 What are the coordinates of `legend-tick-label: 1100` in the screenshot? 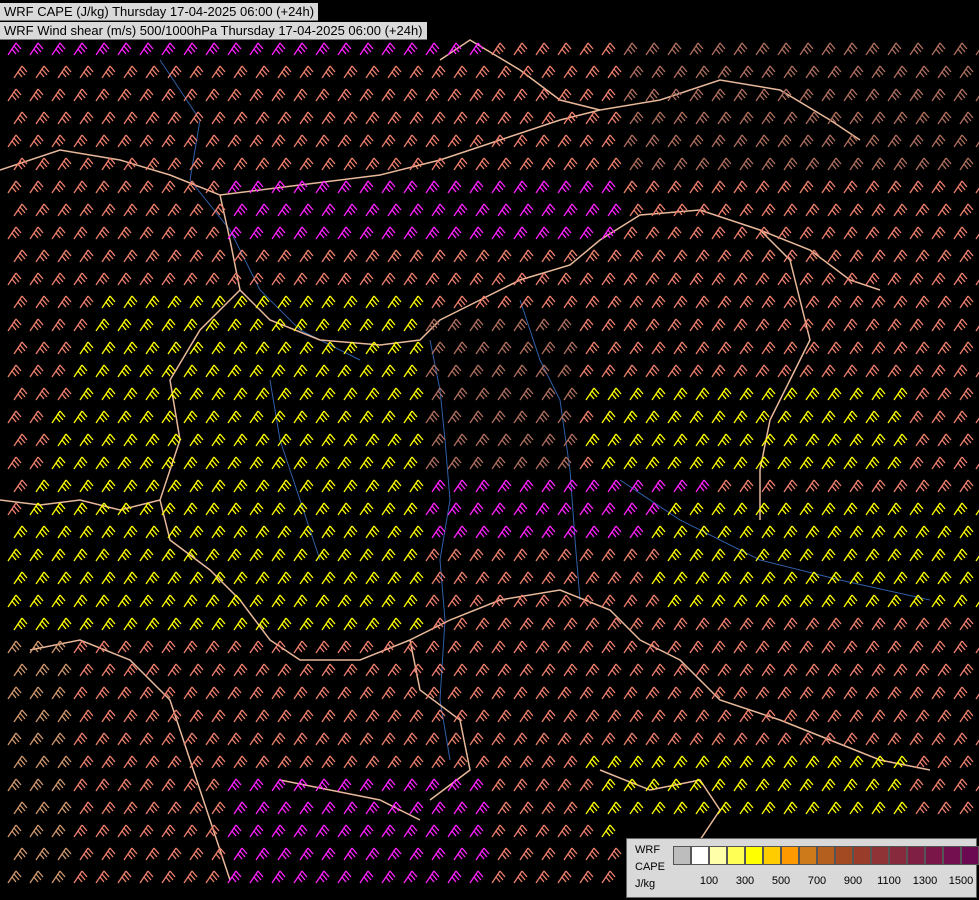 It's located at (889, 881).